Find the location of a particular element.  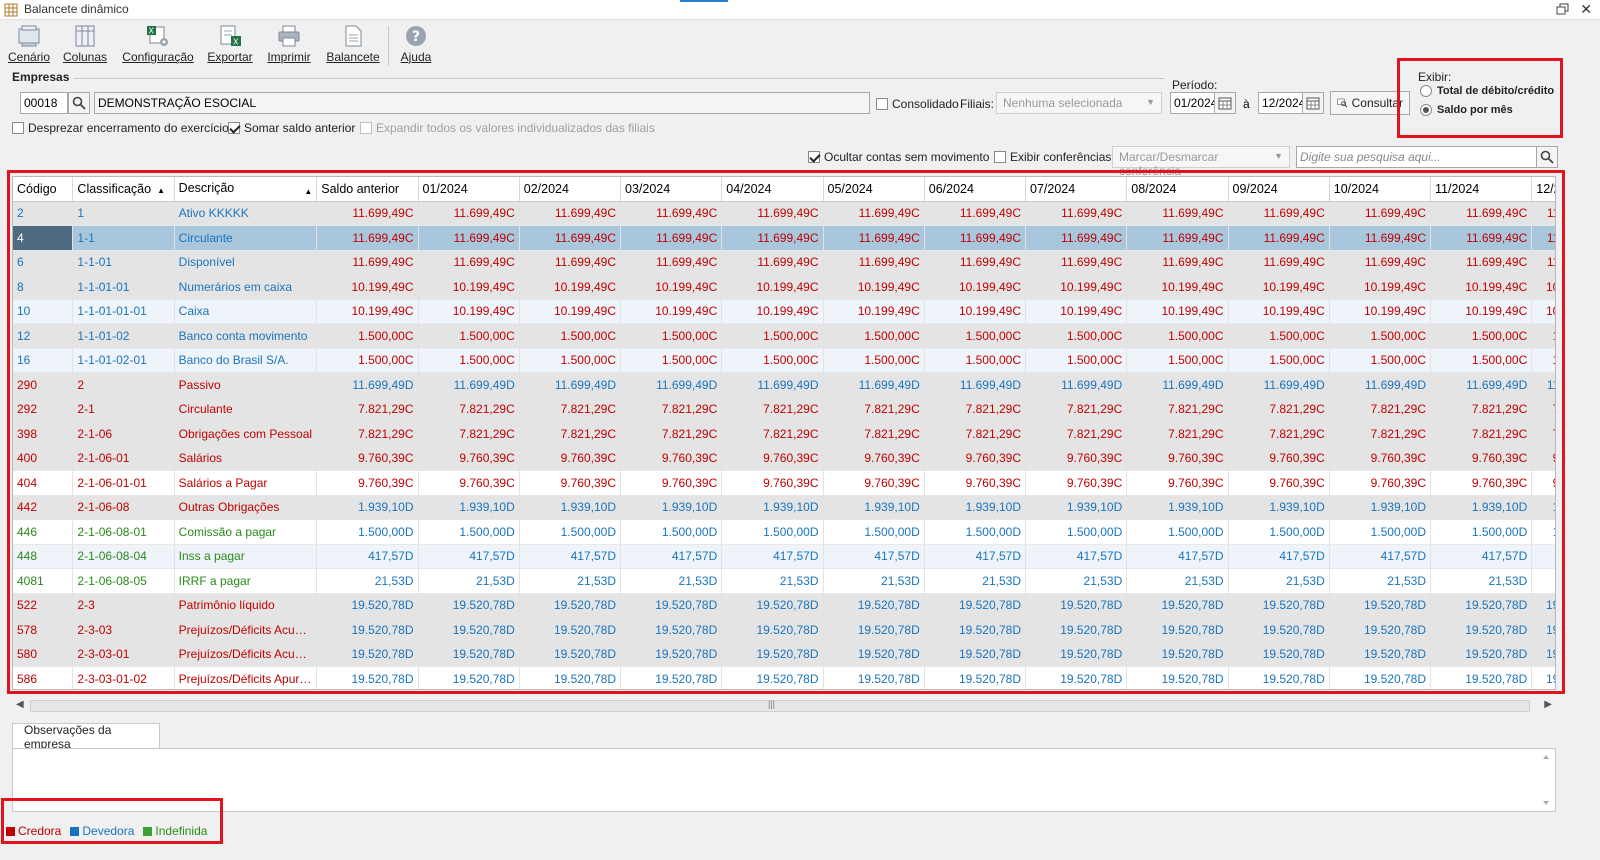

scroll-thumb is located at coordinates (780, 706).